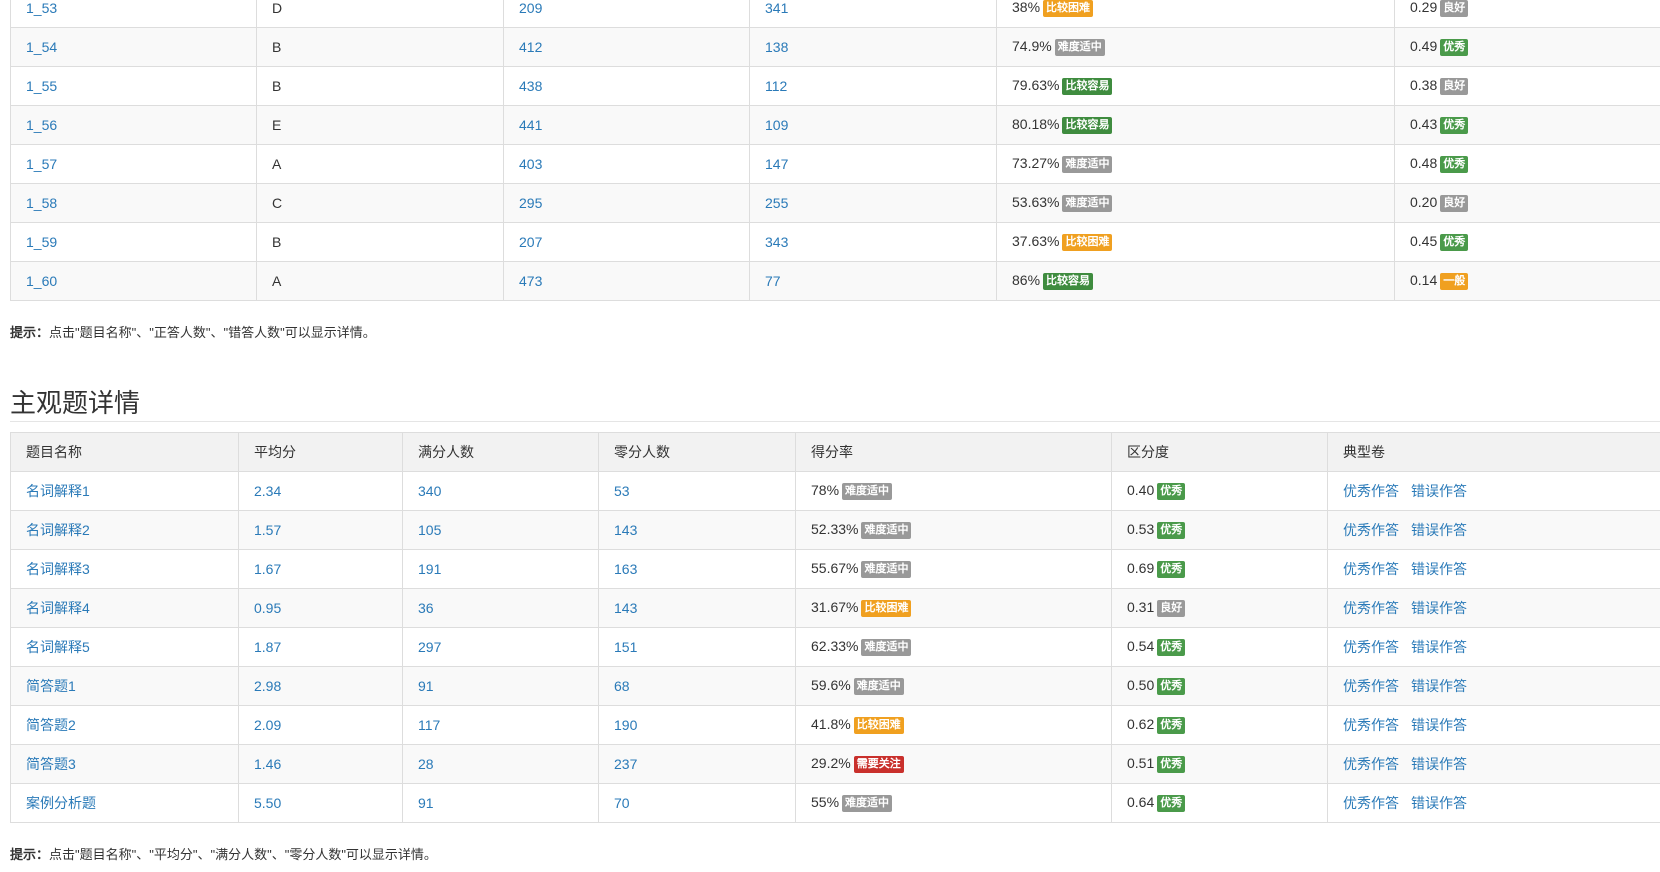 The image size is (1660, 872). What do you see at coordinates (58, 530) in the screenshot?
I see `question-name-link: 名词解释2` at bounding box center [58, 530].